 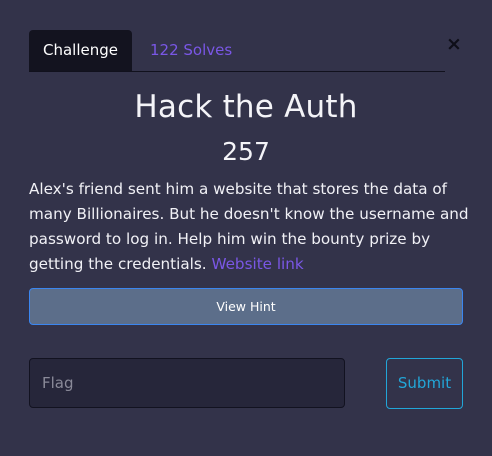 I want to click on flag-input, so click(x=187, y=383).